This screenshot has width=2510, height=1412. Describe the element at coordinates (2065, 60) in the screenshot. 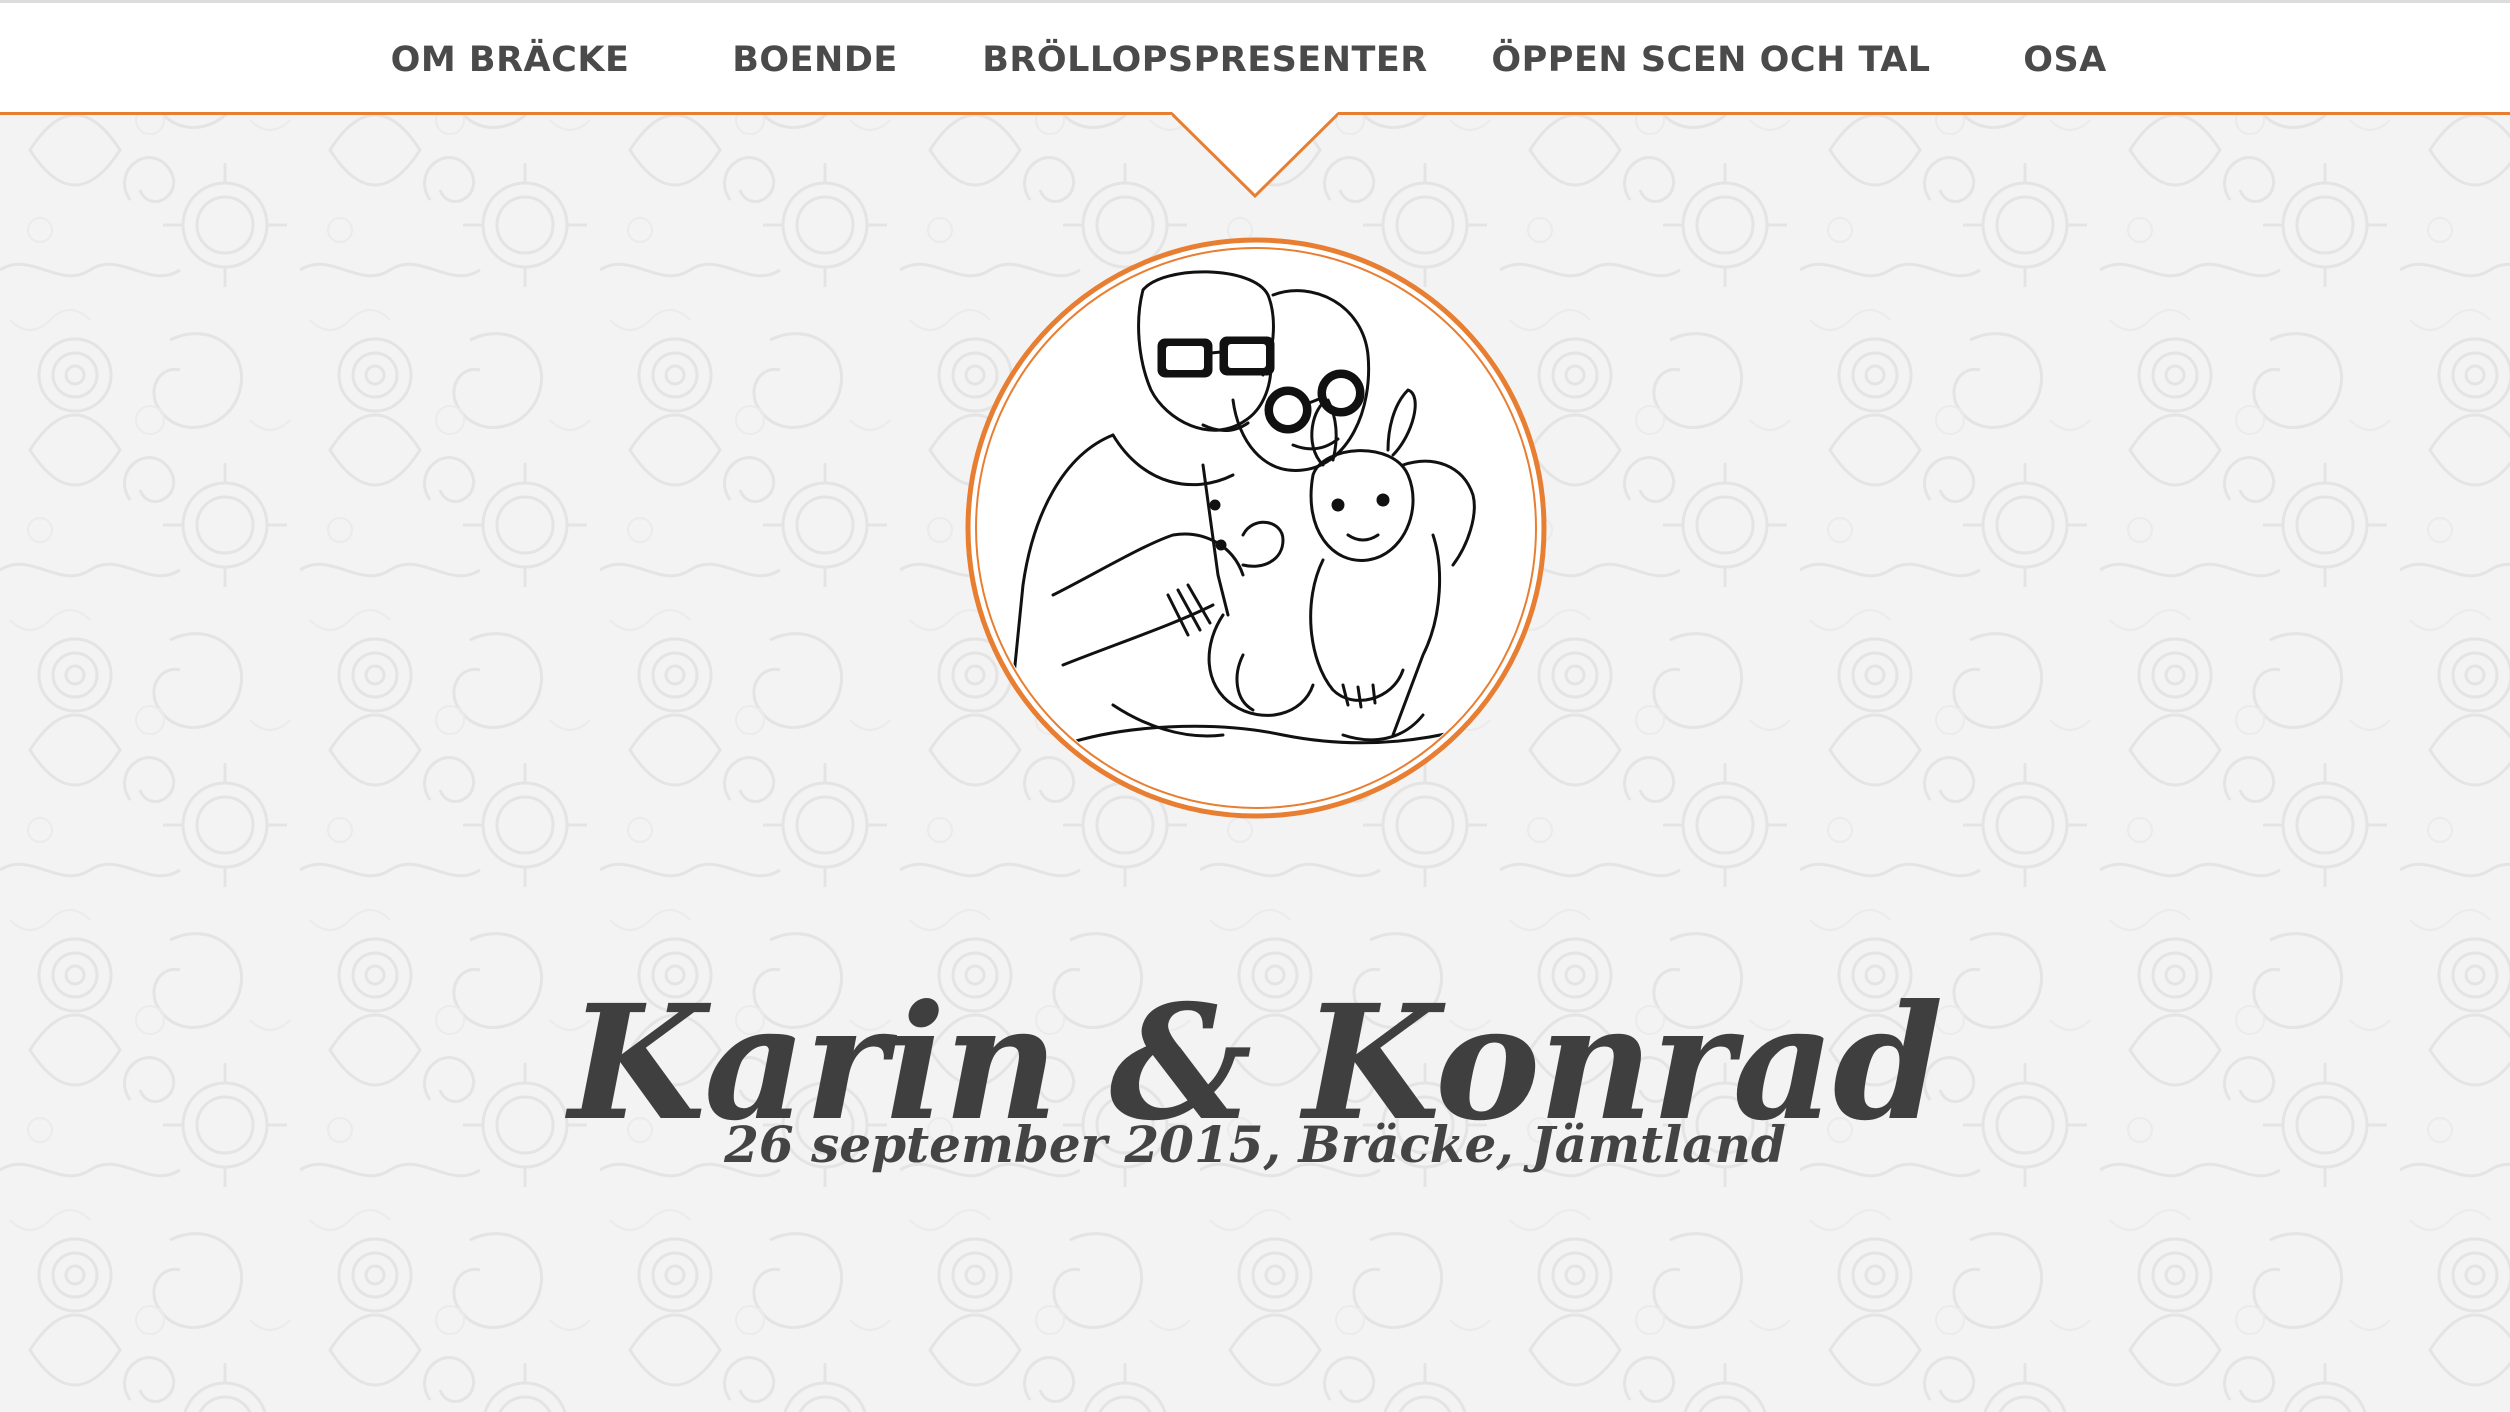

I see `nav-link-osa: OSA` at that location.